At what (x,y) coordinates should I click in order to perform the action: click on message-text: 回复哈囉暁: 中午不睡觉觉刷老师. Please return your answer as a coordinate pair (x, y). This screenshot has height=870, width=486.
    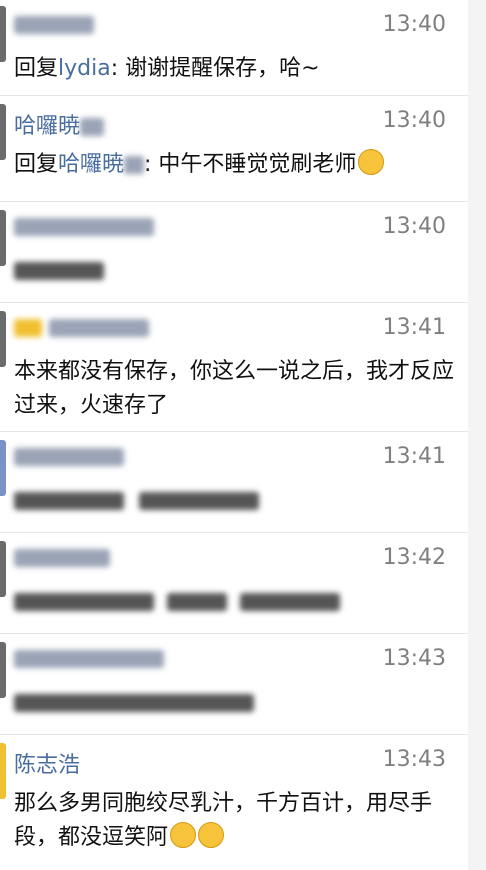
    Looking at the image, I should click on (238, 165).